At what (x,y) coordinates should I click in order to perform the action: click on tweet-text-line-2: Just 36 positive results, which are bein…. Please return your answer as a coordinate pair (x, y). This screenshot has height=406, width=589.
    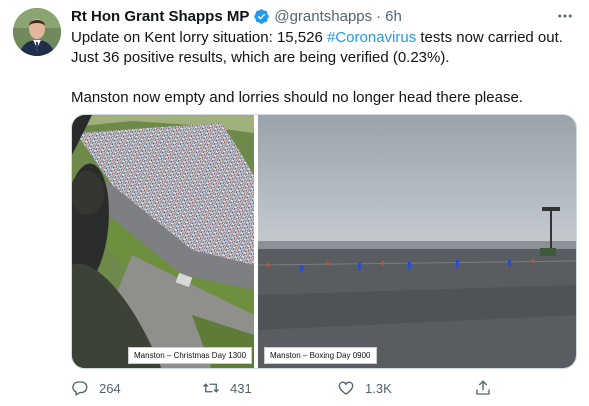
    Looking at the image, I should click on (260, 57).